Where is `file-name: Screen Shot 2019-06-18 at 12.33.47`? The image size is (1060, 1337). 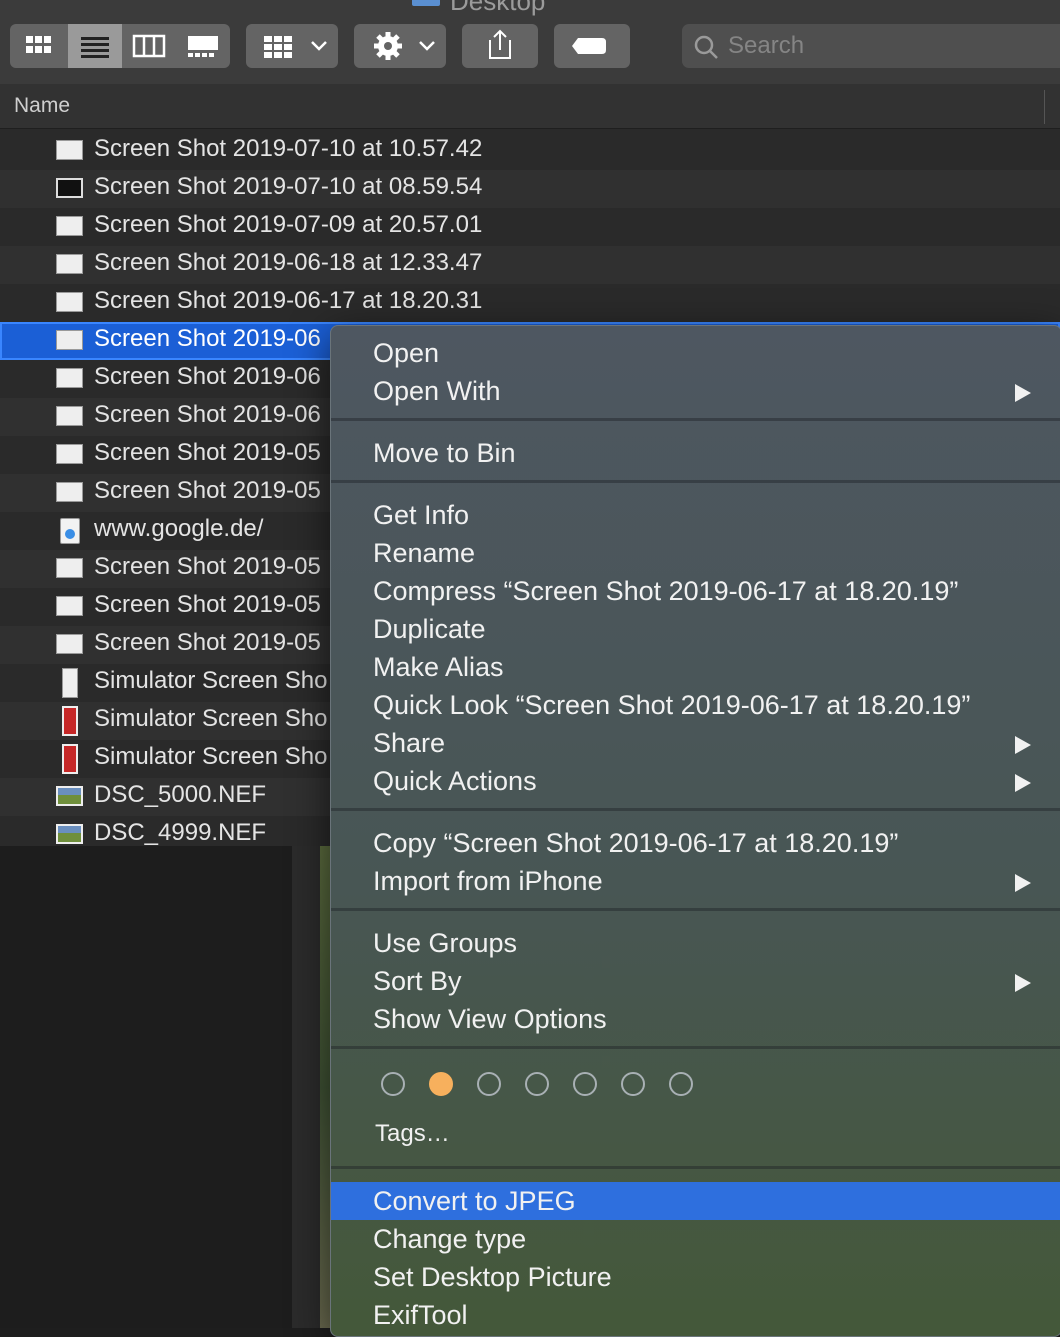 file-name: Screen Shot 2019-06-18 at 12.33.47 is located at coordinates (288, 262).